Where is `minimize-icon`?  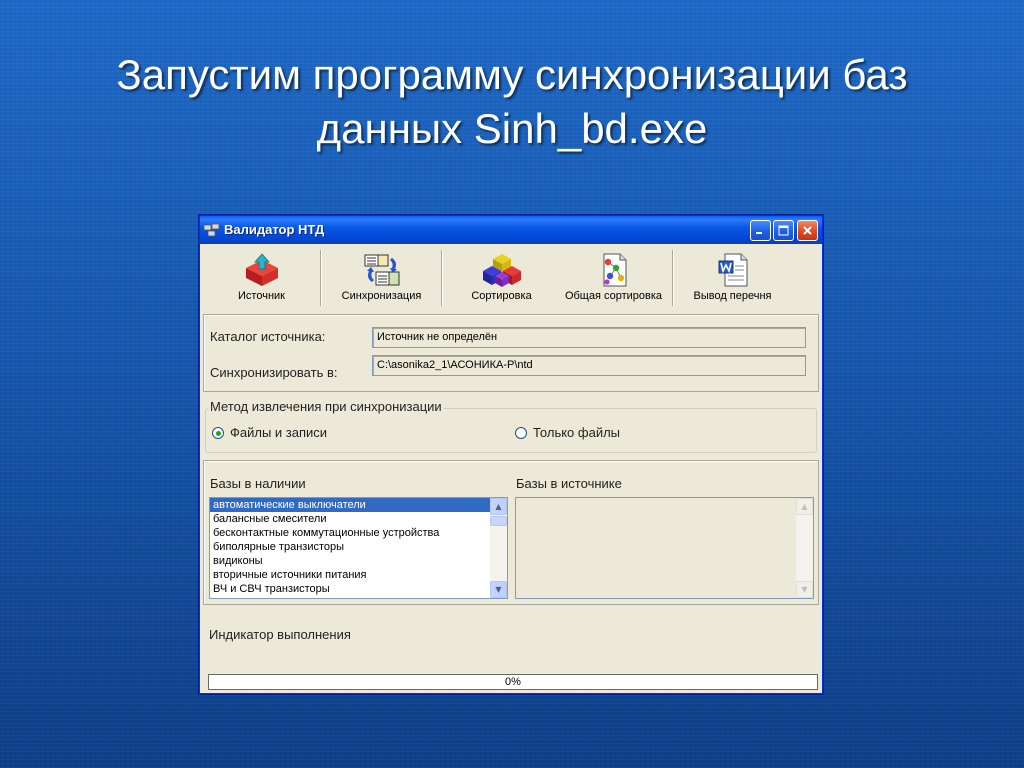
minimize-icon is located at coordinates (759, 233).